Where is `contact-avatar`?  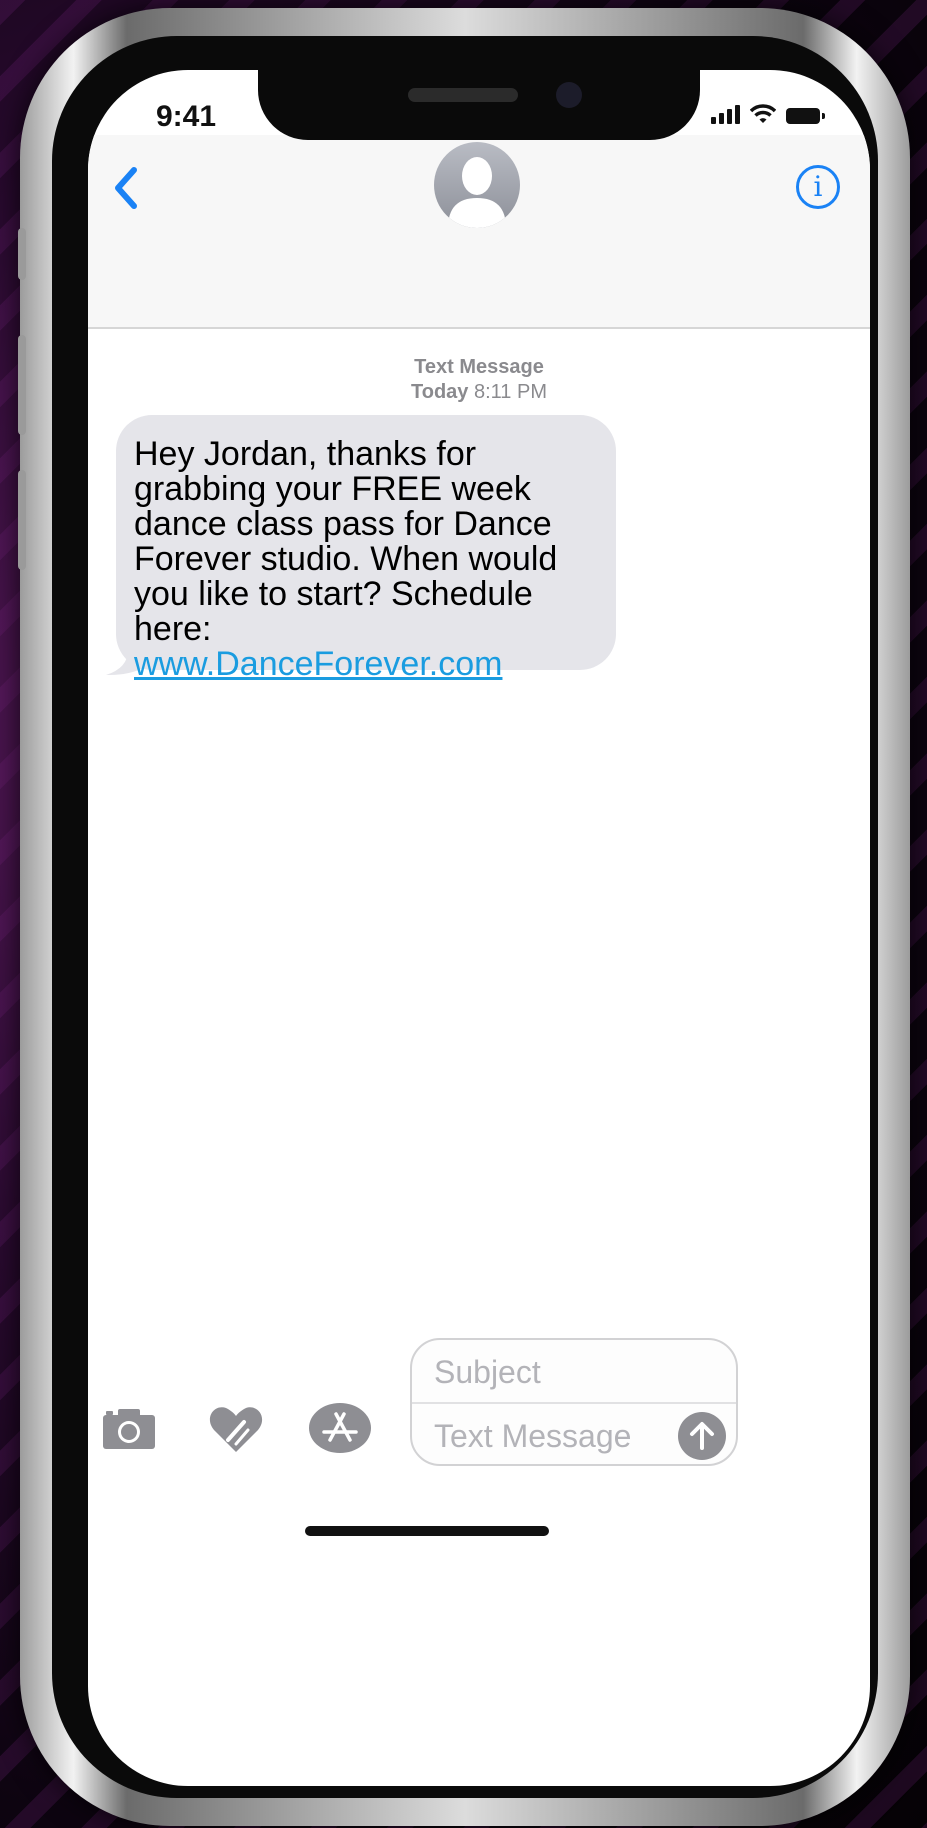
contact-avatar is located at coordinates (477, 185).